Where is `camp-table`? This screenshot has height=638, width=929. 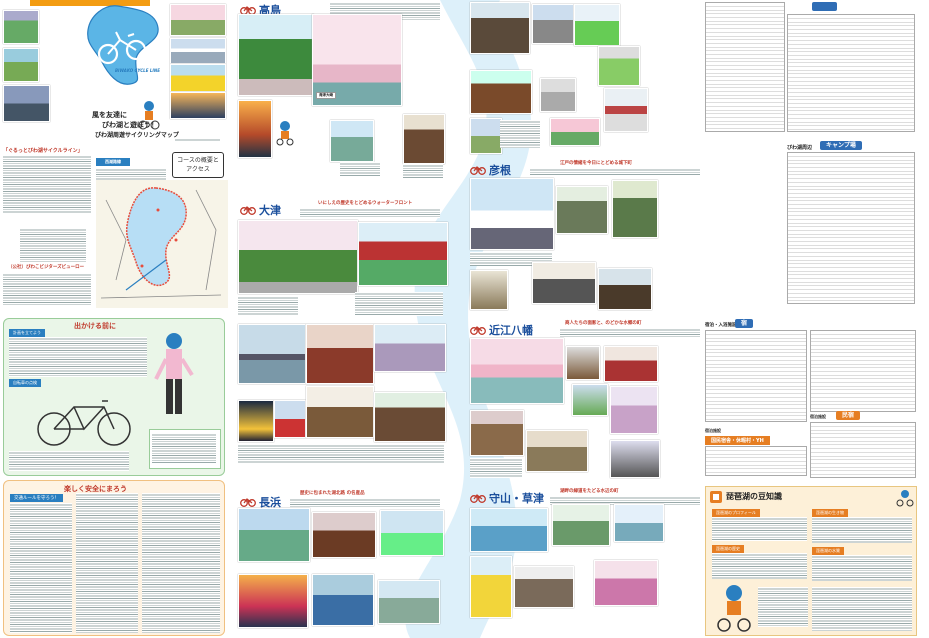
camp-table is located at coordinates (851, 228).